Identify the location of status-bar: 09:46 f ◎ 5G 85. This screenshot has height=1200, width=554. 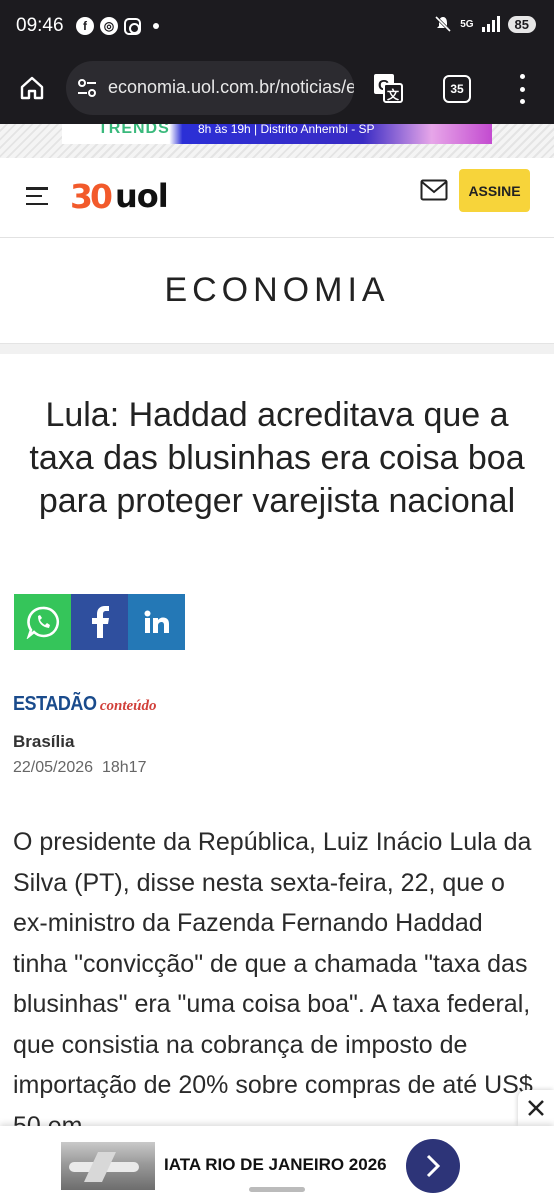
(277, 27).